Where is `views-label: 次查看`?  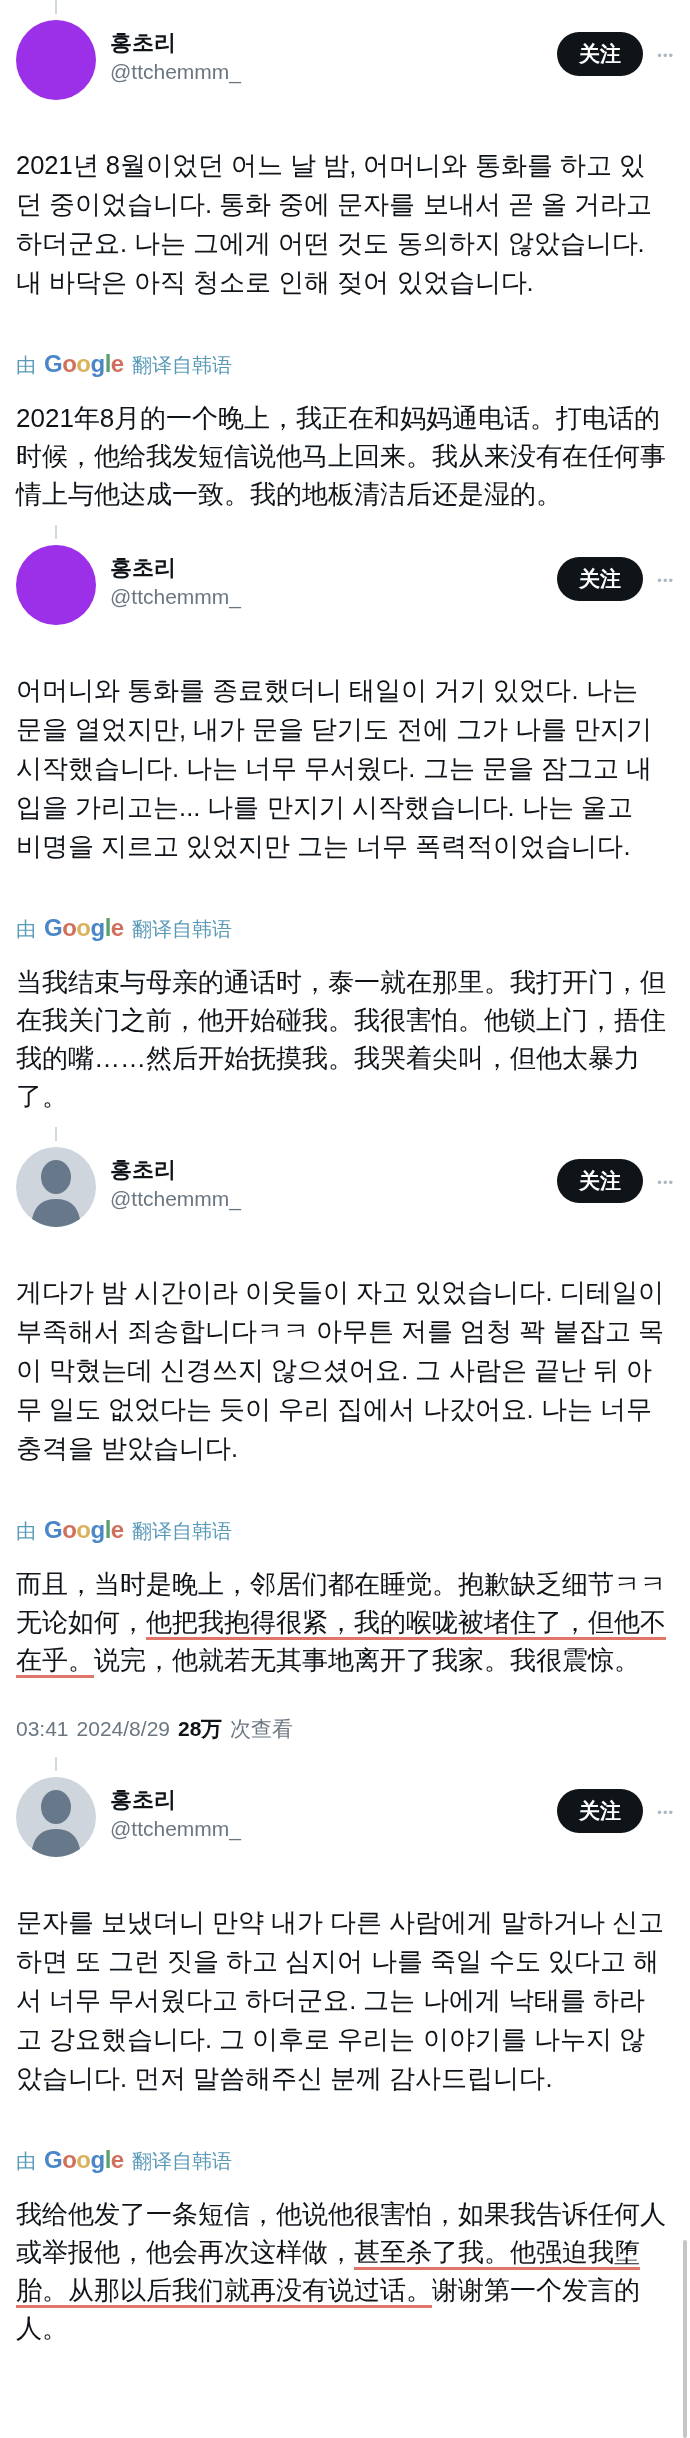
views-label: 次查看 is located at coordinates (262, 1729).